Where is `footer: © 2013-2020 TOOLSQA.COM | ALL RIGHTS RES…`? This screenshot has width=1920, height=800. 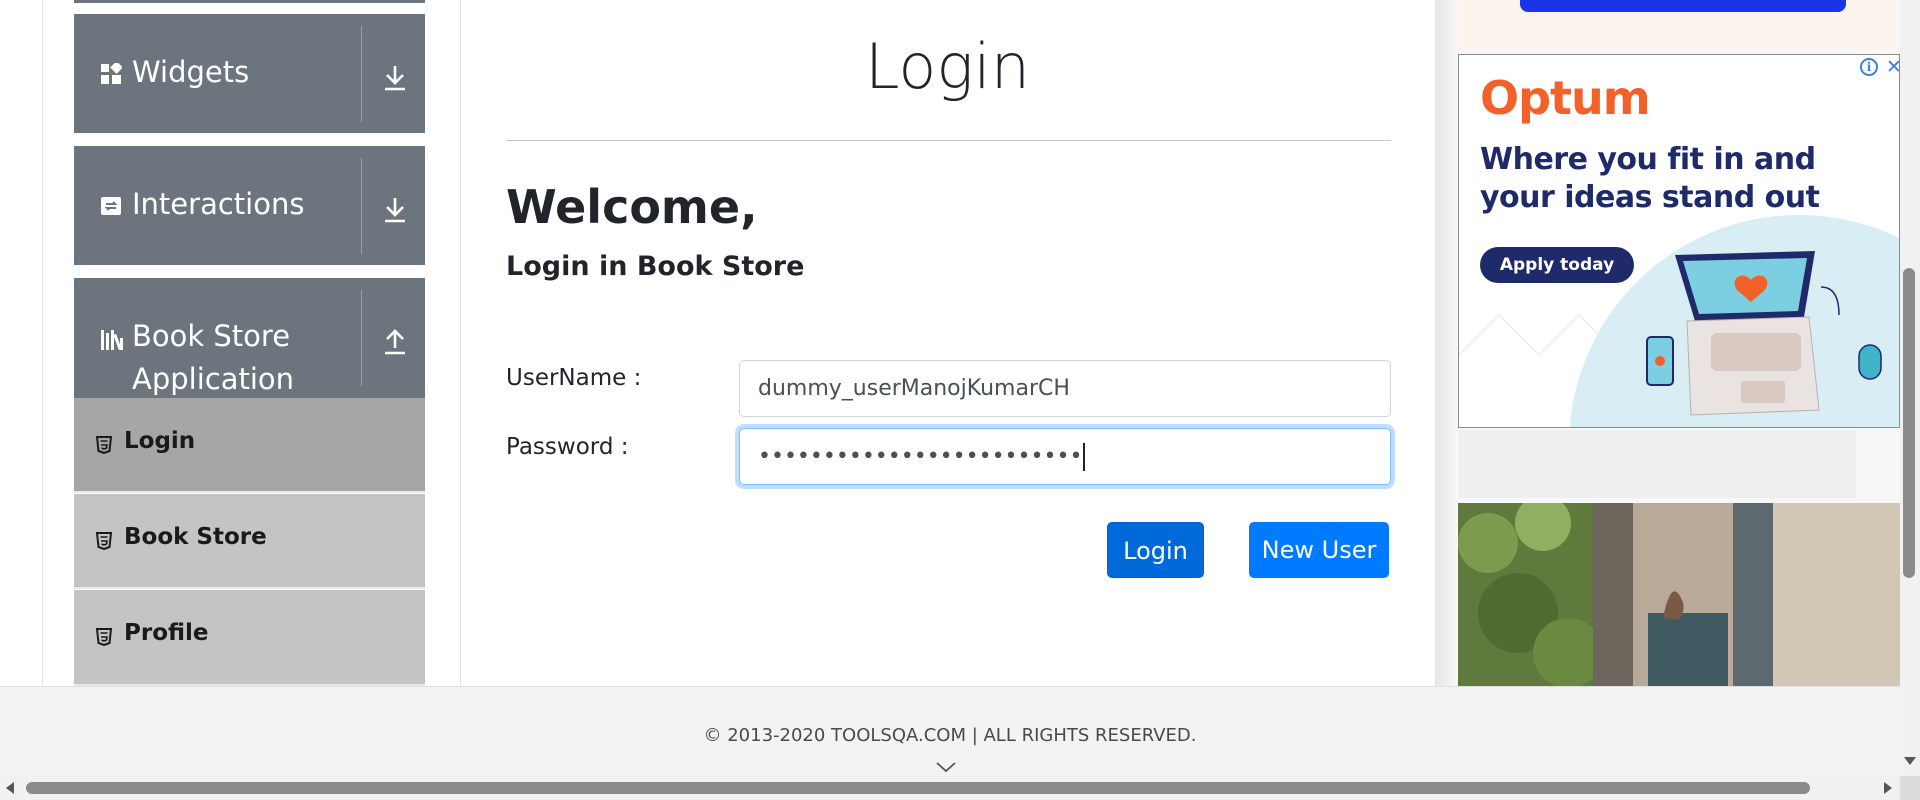
footer: © 2013-2020 TOOLSQA.COM | ALL RIGHTS RES… is located at coordinates (950, 731).